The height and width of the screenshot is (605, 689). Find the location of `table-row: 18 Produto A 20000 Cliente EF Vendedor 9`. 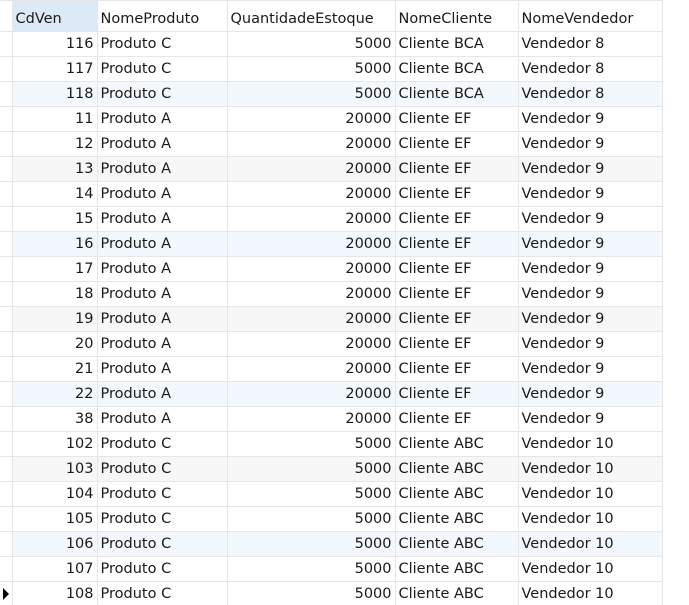

table-row: 18 Produto A 20000 Cliente EF Vendedor 9 is located at coordinates (331, 294).